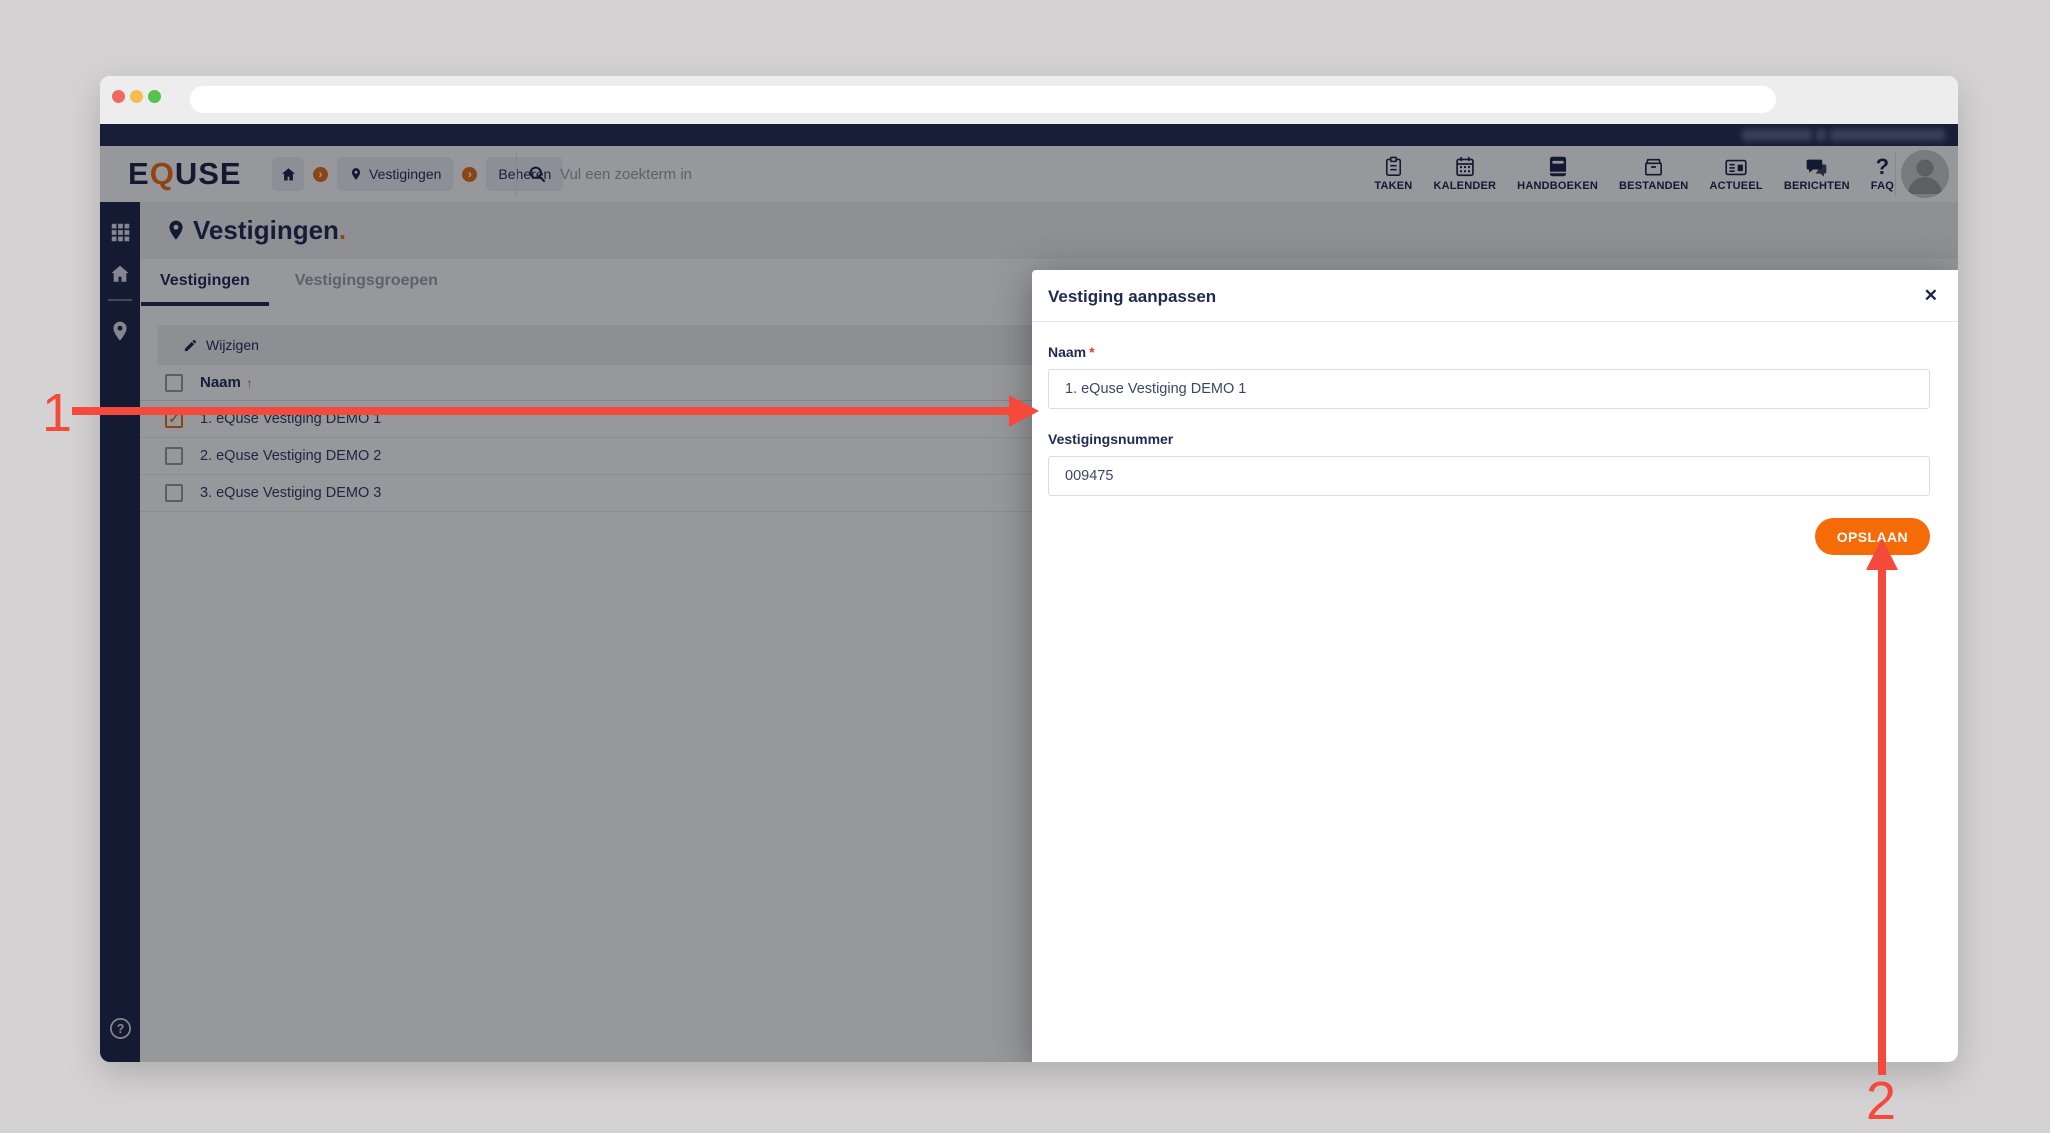 The height and width of the screenshot is (1133, 2050). I want to click on field-label-naam: Naam *, so click(1489, 352).